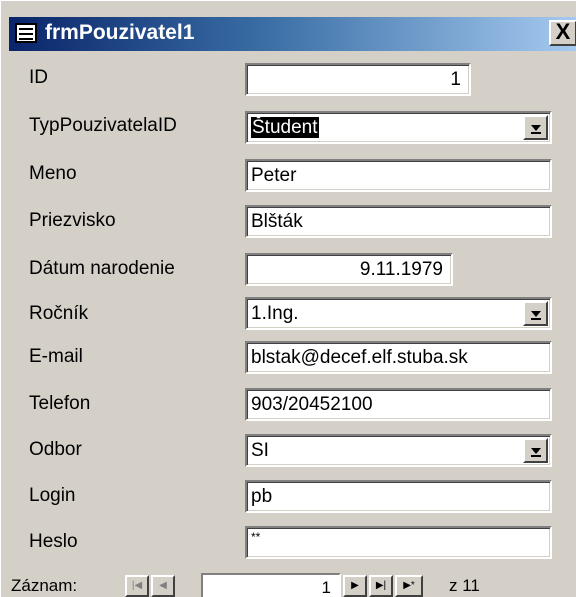  What do you see at coordinates (59, 313) in the screenshot?
I see `field-label-rocnik: Ročník` at bounding box center [59, 313].